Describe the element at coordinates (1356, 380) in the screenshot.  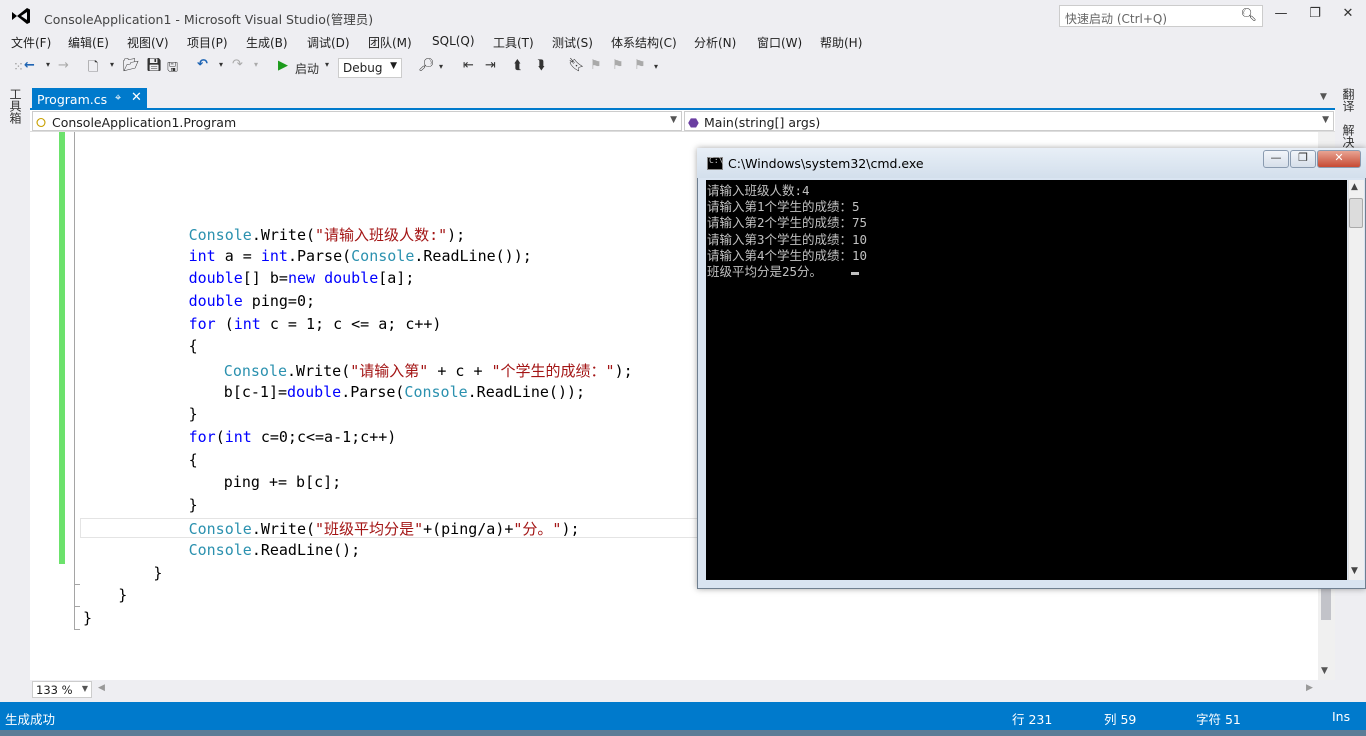
I see `console-vertical-scrollbar` at that location.